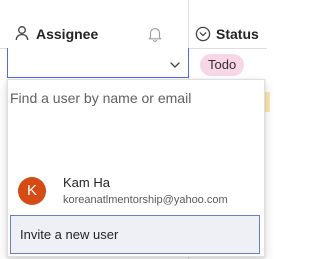  Describe the element at coordinates (32, 191) in the screenshot. I see `avatar: K` at that location.